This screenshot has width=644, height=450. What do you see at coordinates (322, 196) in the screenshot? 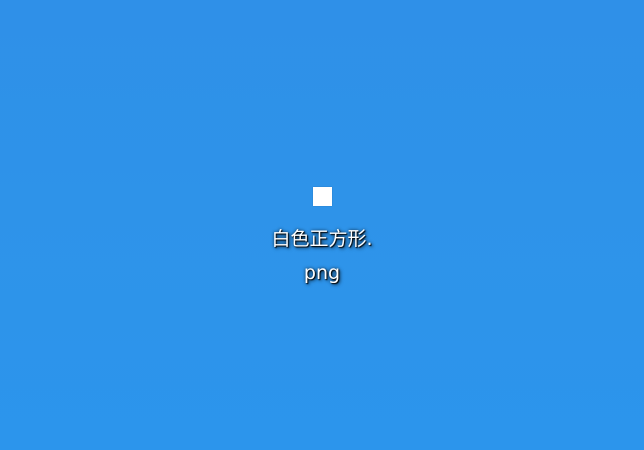
I see `image-thumbnail-icon` at bounding box center [322, 196].